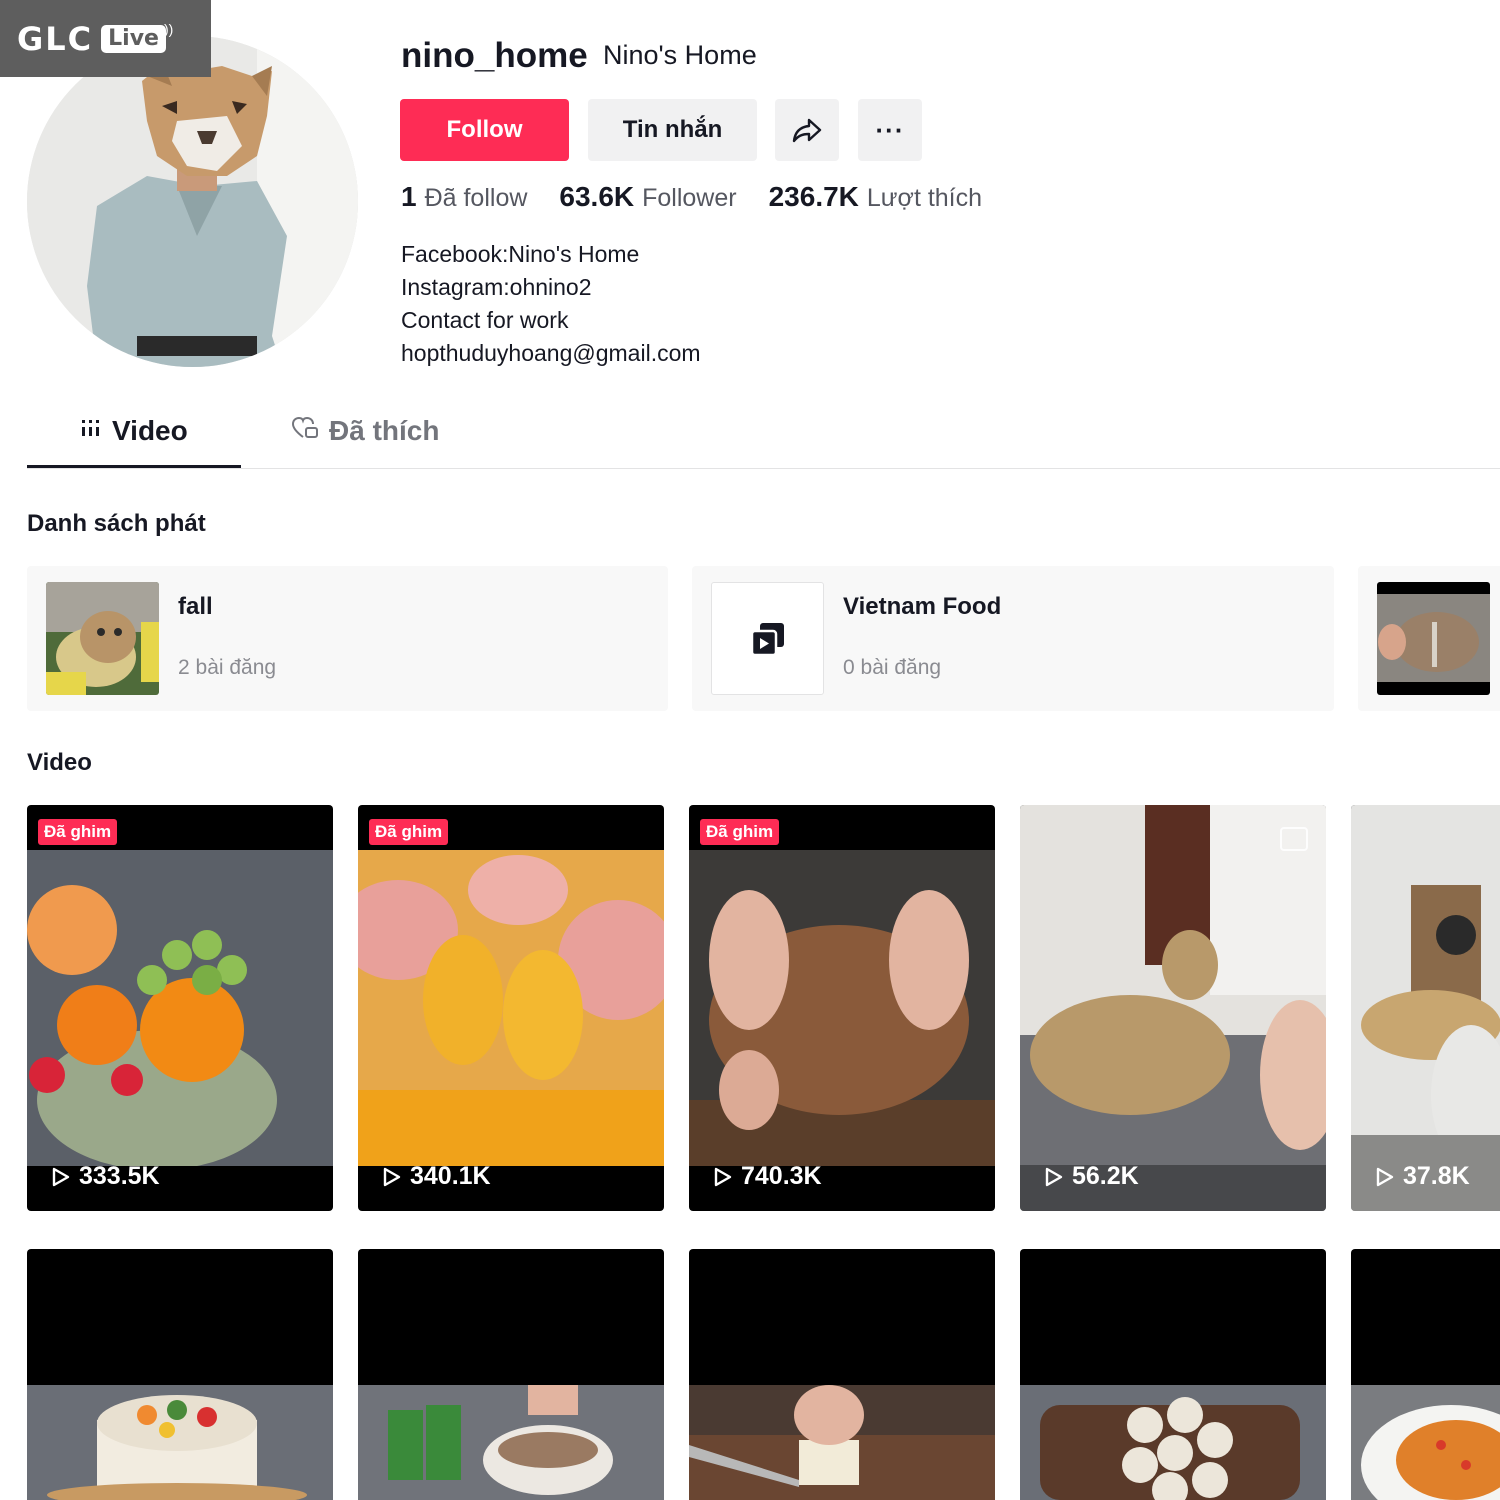 The image size is (1500, 1500). I want to click on video-card: Đã ghim 333.5K, so click(180, 1008).